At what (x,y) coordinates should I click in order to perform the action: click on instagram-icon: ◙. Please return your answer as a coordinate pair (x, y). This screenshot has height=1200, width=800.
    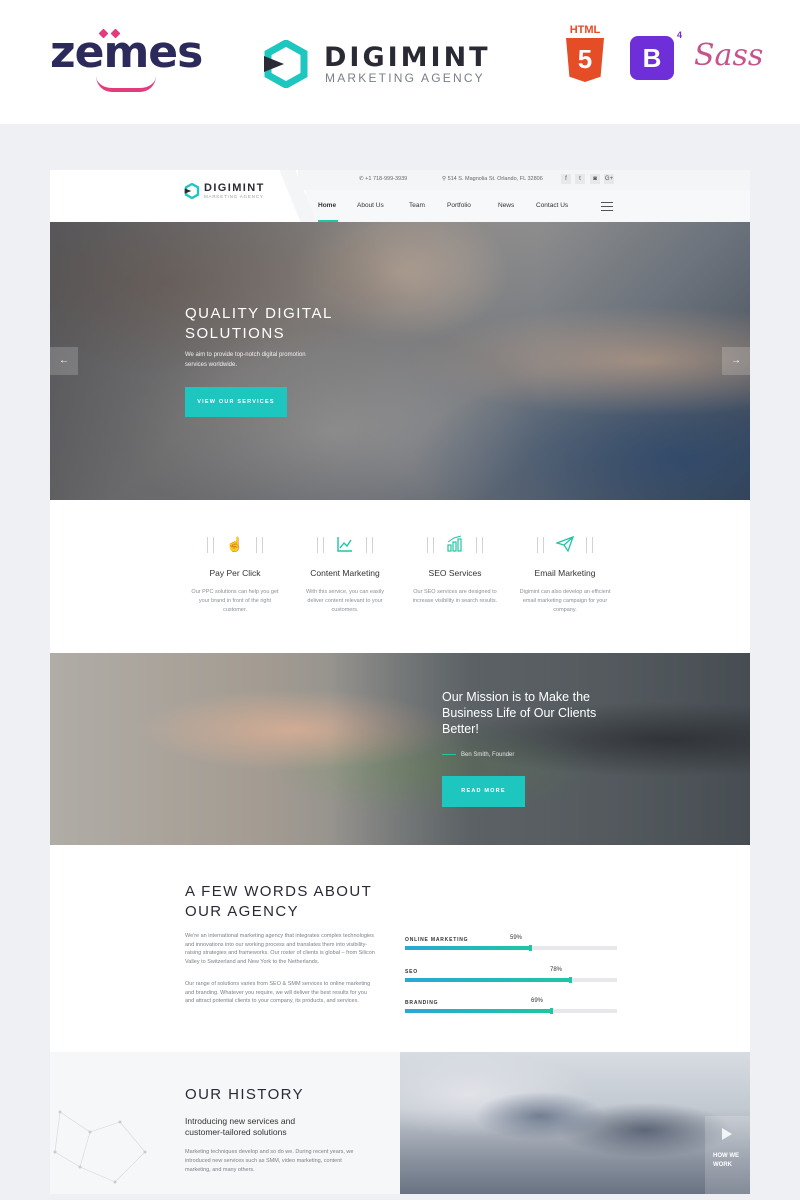
    Looking at the image, I should click on (595, 179).